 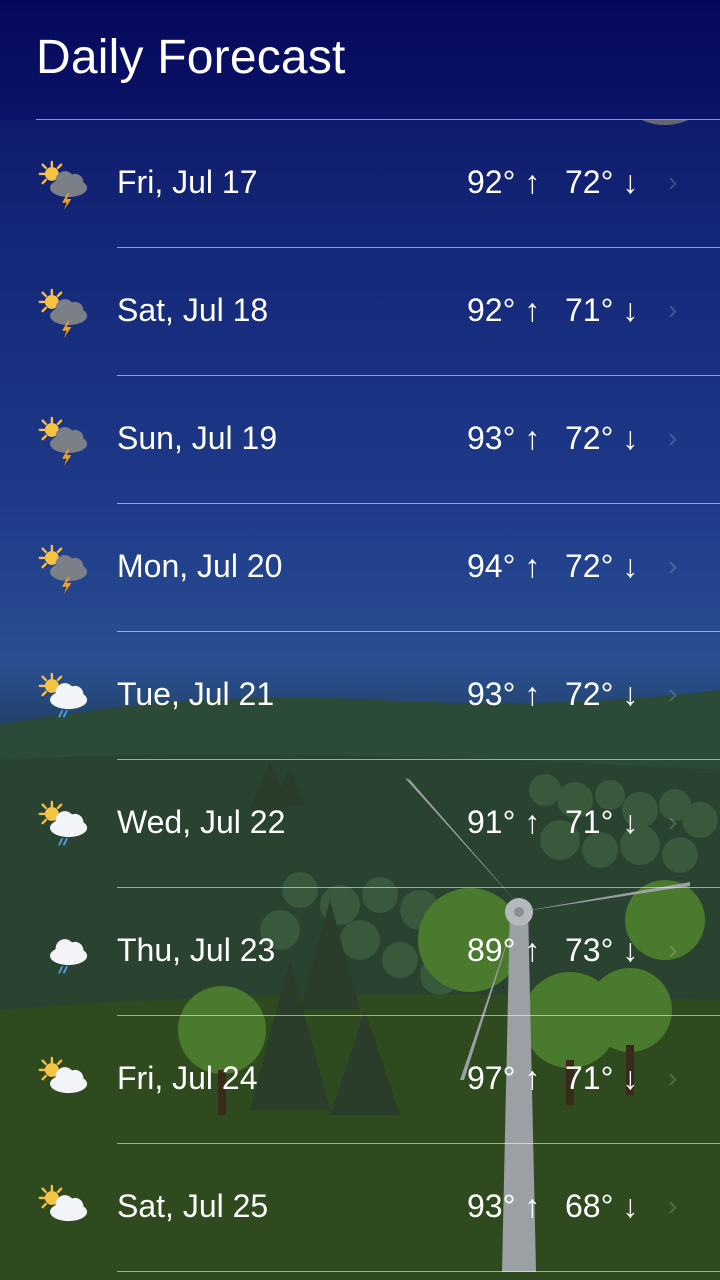 What do you see at coordinates (196, 694) in the screenshot?
I see `forecast-date: Tue, Jul 21` at bounding box center [196, 694].